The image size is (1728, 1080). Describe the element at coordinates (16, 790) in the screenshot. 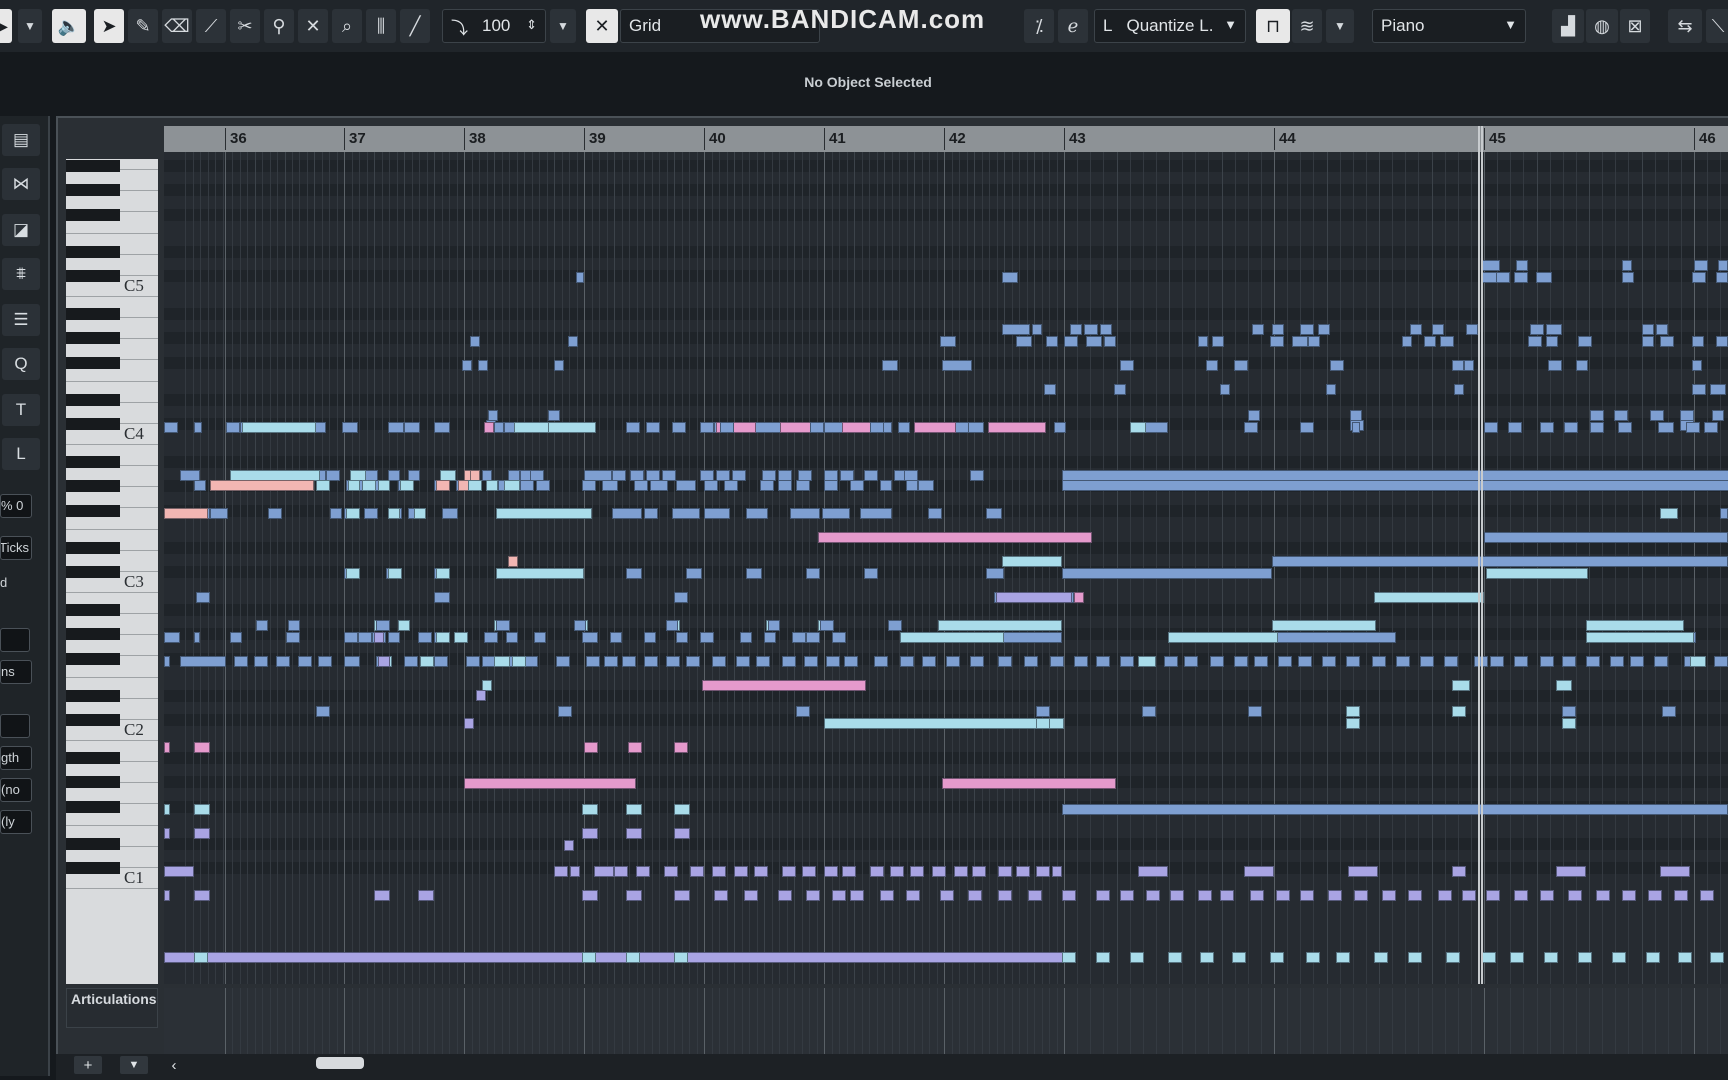

I see `inspector-button-5: no)` at that location.